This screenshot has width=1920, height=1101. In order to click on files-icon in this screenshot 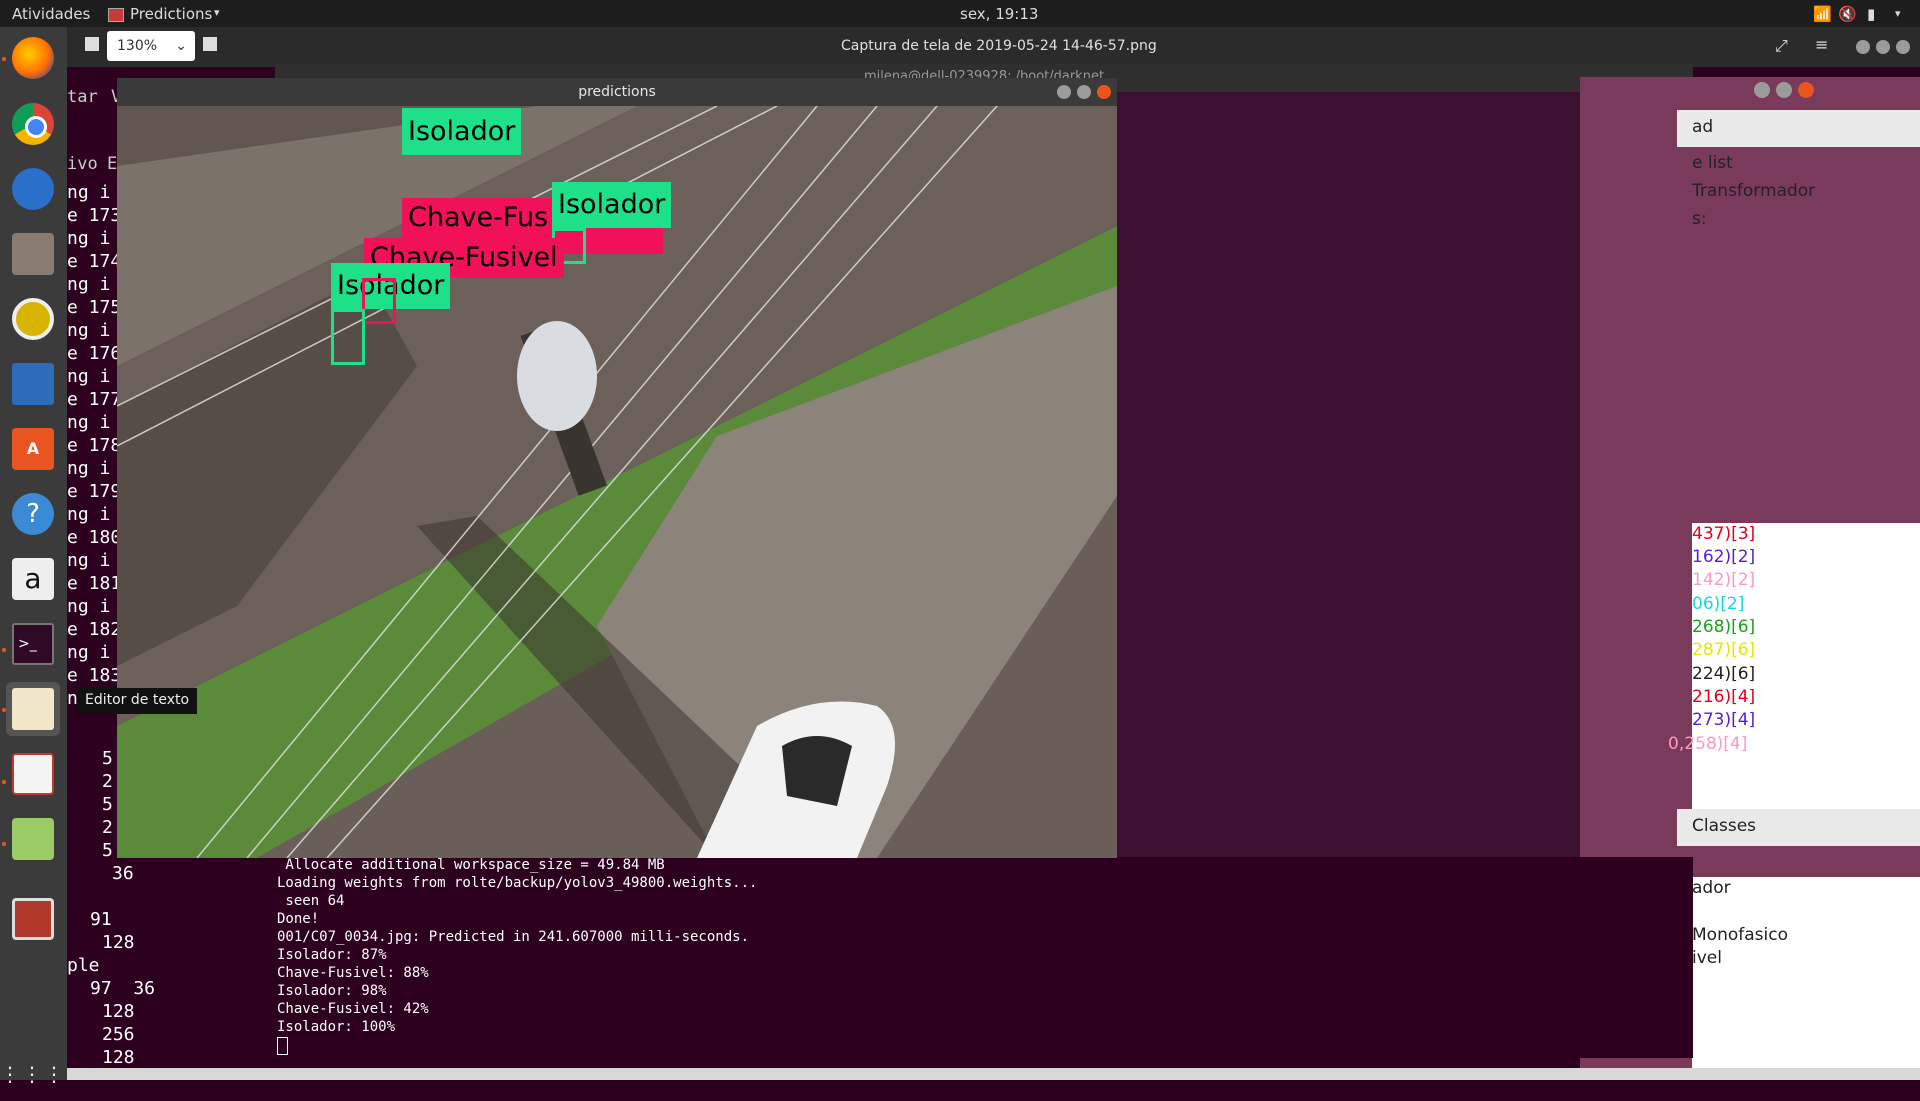, I will do `click(33, 254)`.